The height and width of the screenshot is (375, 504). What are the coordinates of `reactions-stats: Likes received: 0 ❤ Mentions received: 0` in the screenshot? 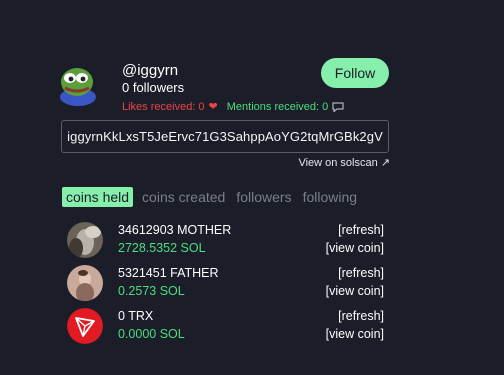 It's located at (233, 106).